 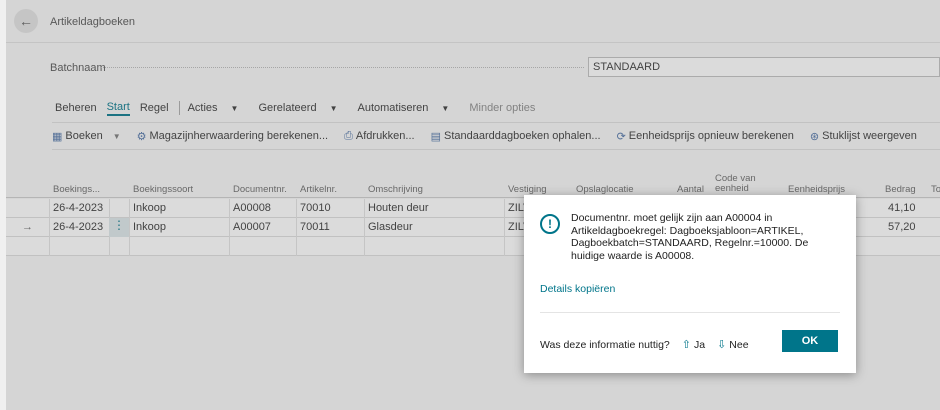 I want to click on exclamation-icon: !, so click(x=550, y=224).